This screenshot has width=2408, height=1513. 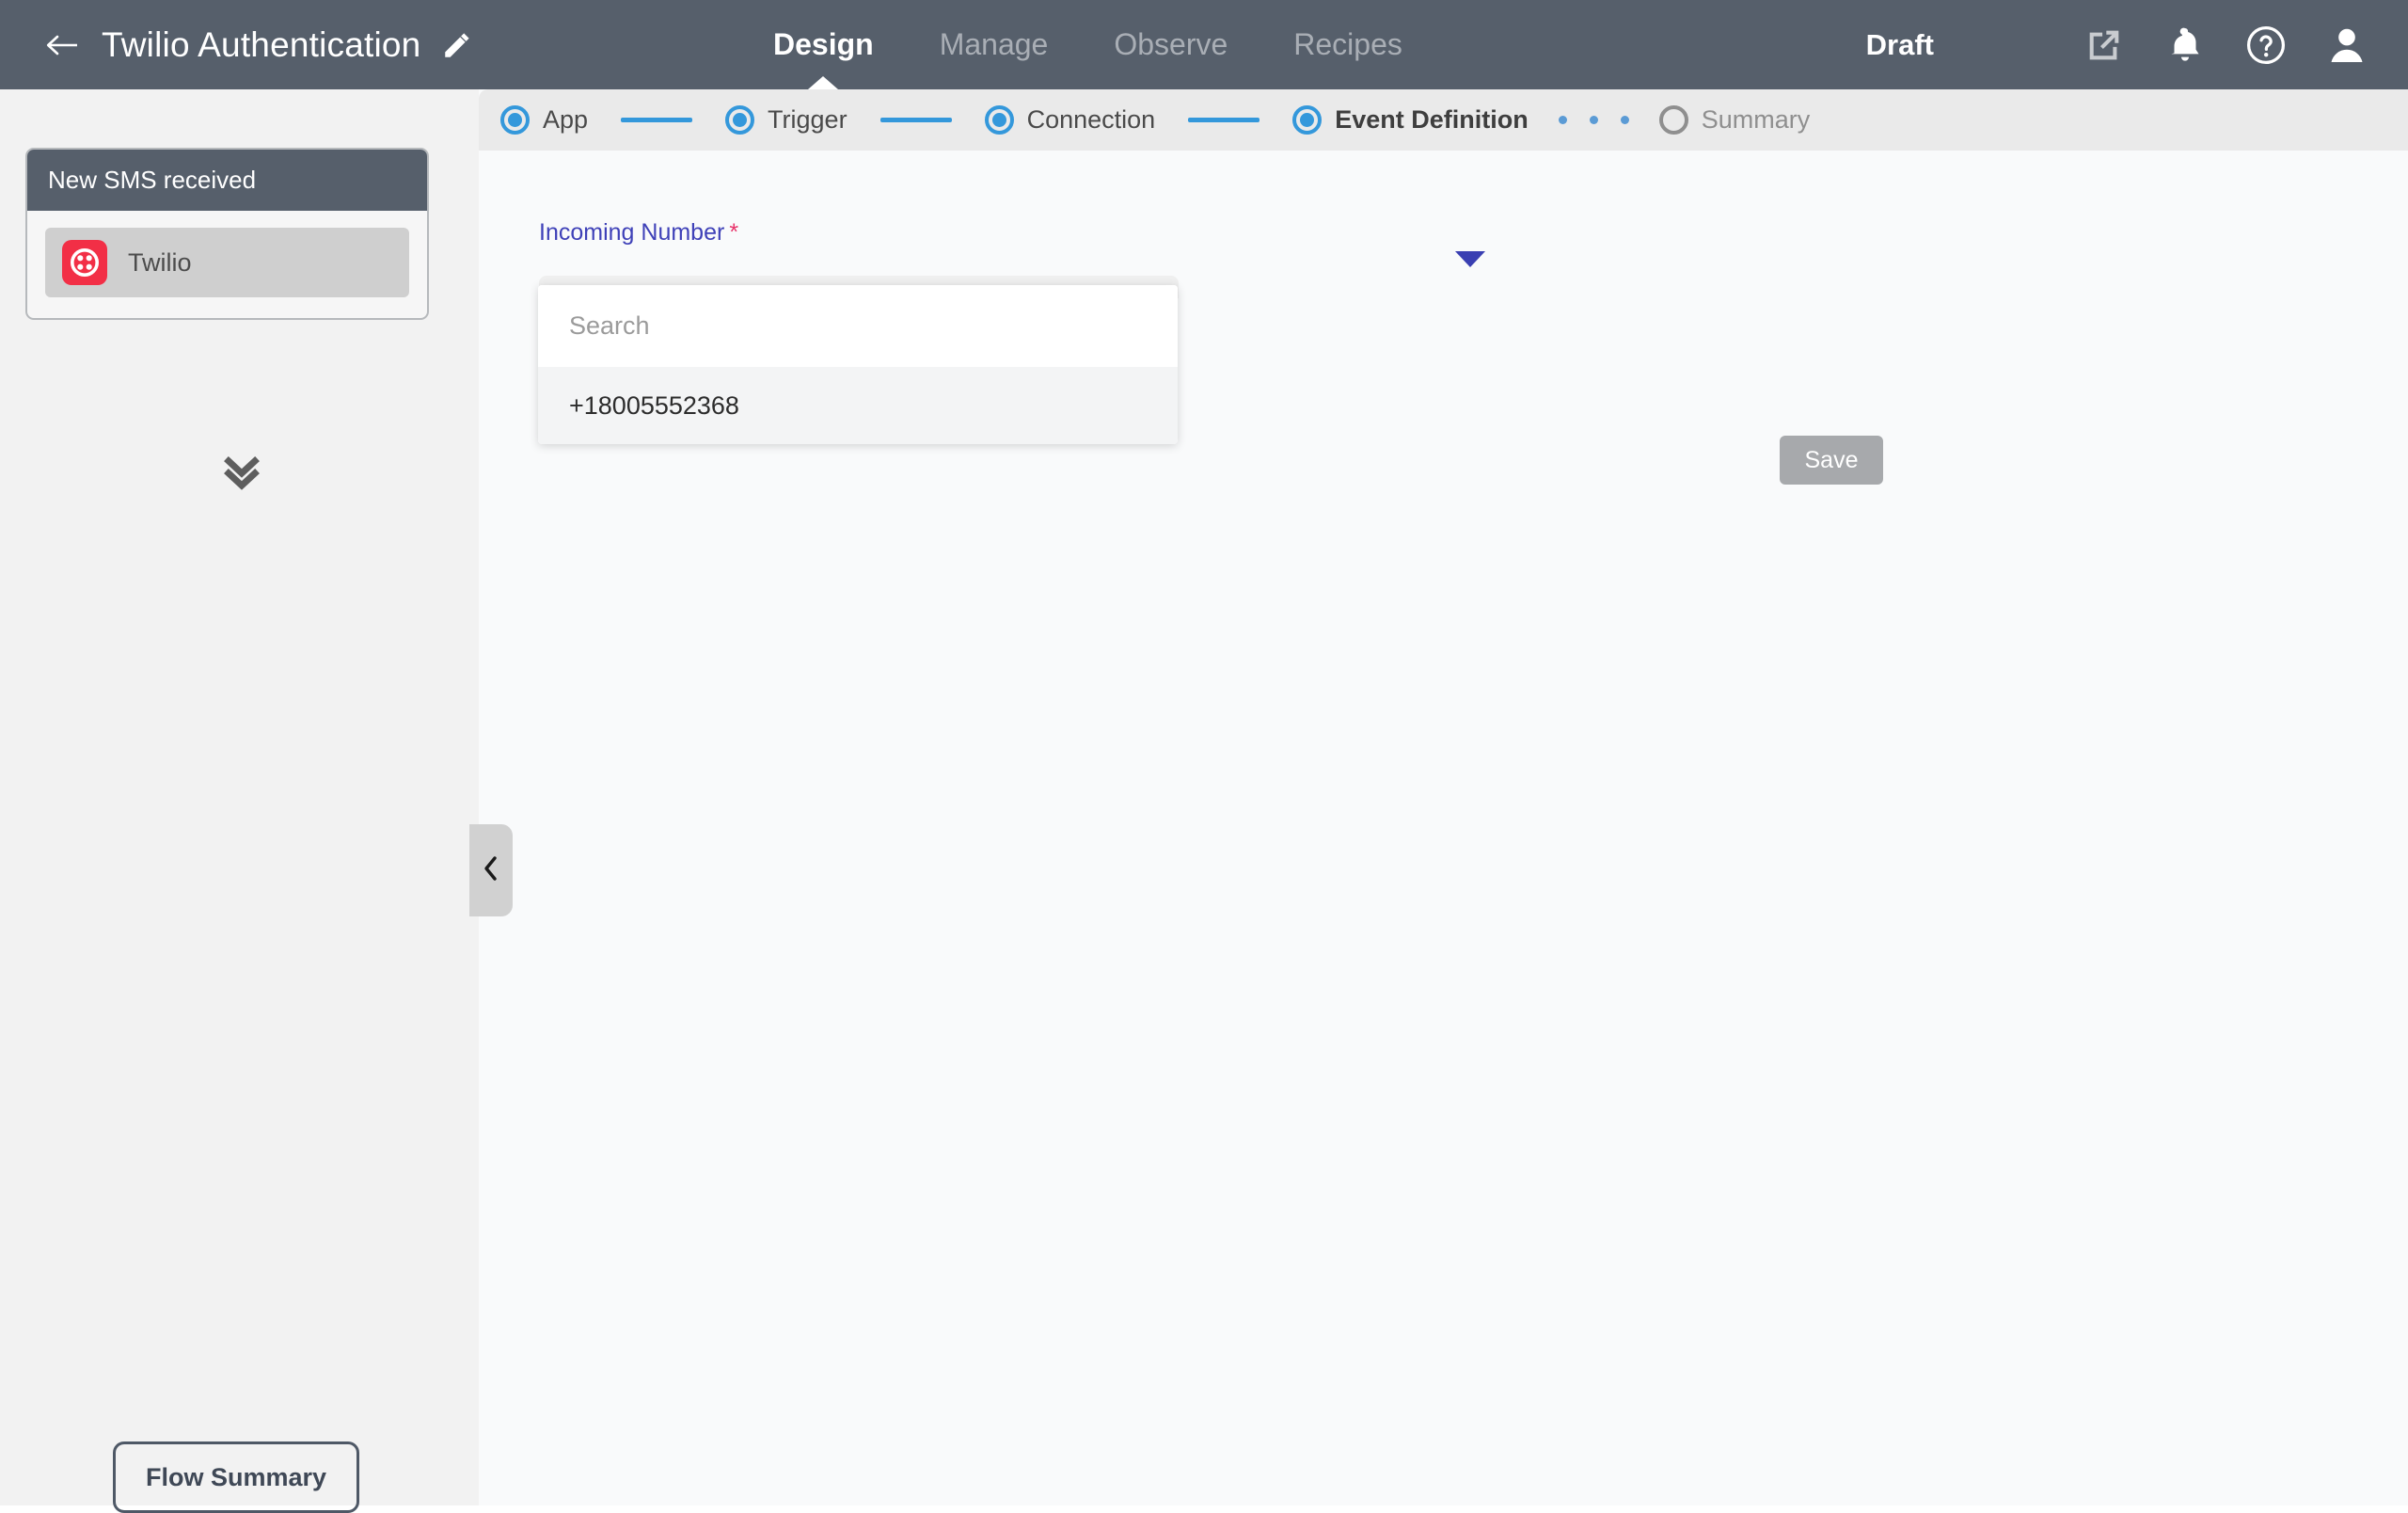 I want to click on tab-observe-label: Observe, so click(x=1171, y=44).